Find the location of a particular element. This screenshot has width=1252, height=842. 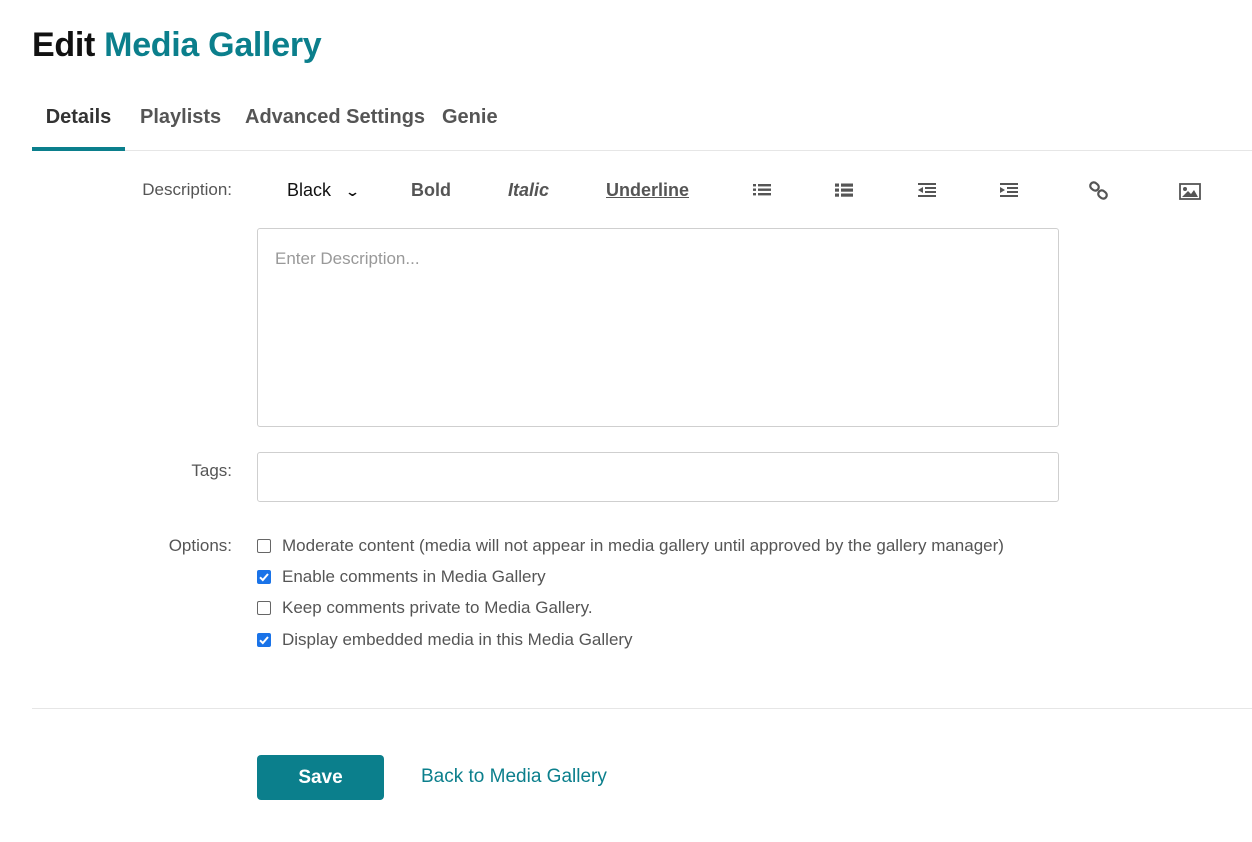

gallery-name: Media Gallery is located at coordinates (213, 45).